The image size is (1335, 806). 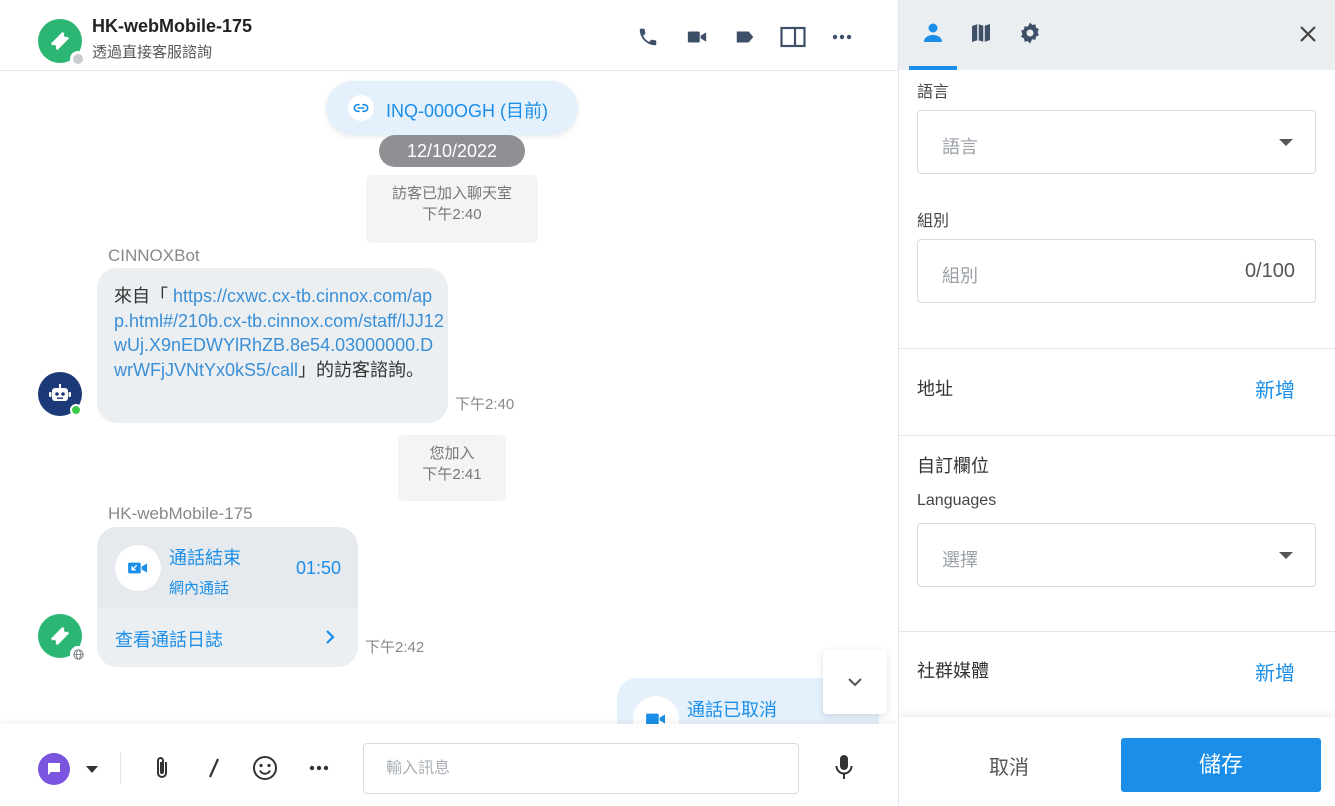 What do you see at coordinates (1116, 142) in the screenshot?
I see `language-select: 語言` at bounding box center [1116, 142].